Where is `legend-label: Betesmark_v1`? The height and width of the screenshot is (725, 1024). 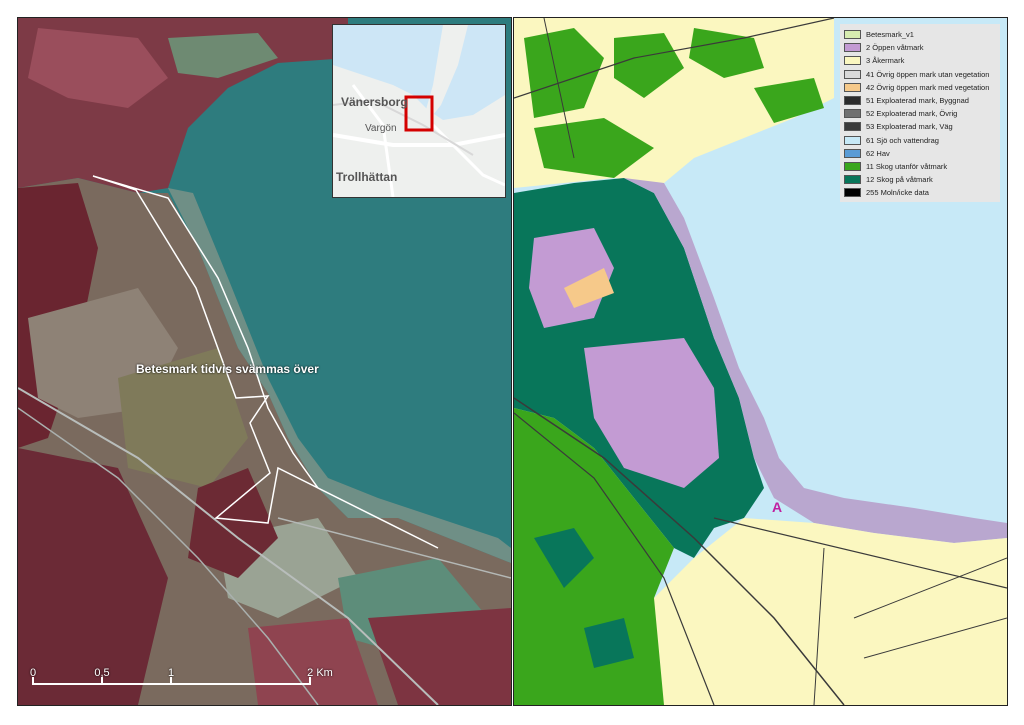 legend-label: Betesmark_v1 is located at coordinates (890, 35).